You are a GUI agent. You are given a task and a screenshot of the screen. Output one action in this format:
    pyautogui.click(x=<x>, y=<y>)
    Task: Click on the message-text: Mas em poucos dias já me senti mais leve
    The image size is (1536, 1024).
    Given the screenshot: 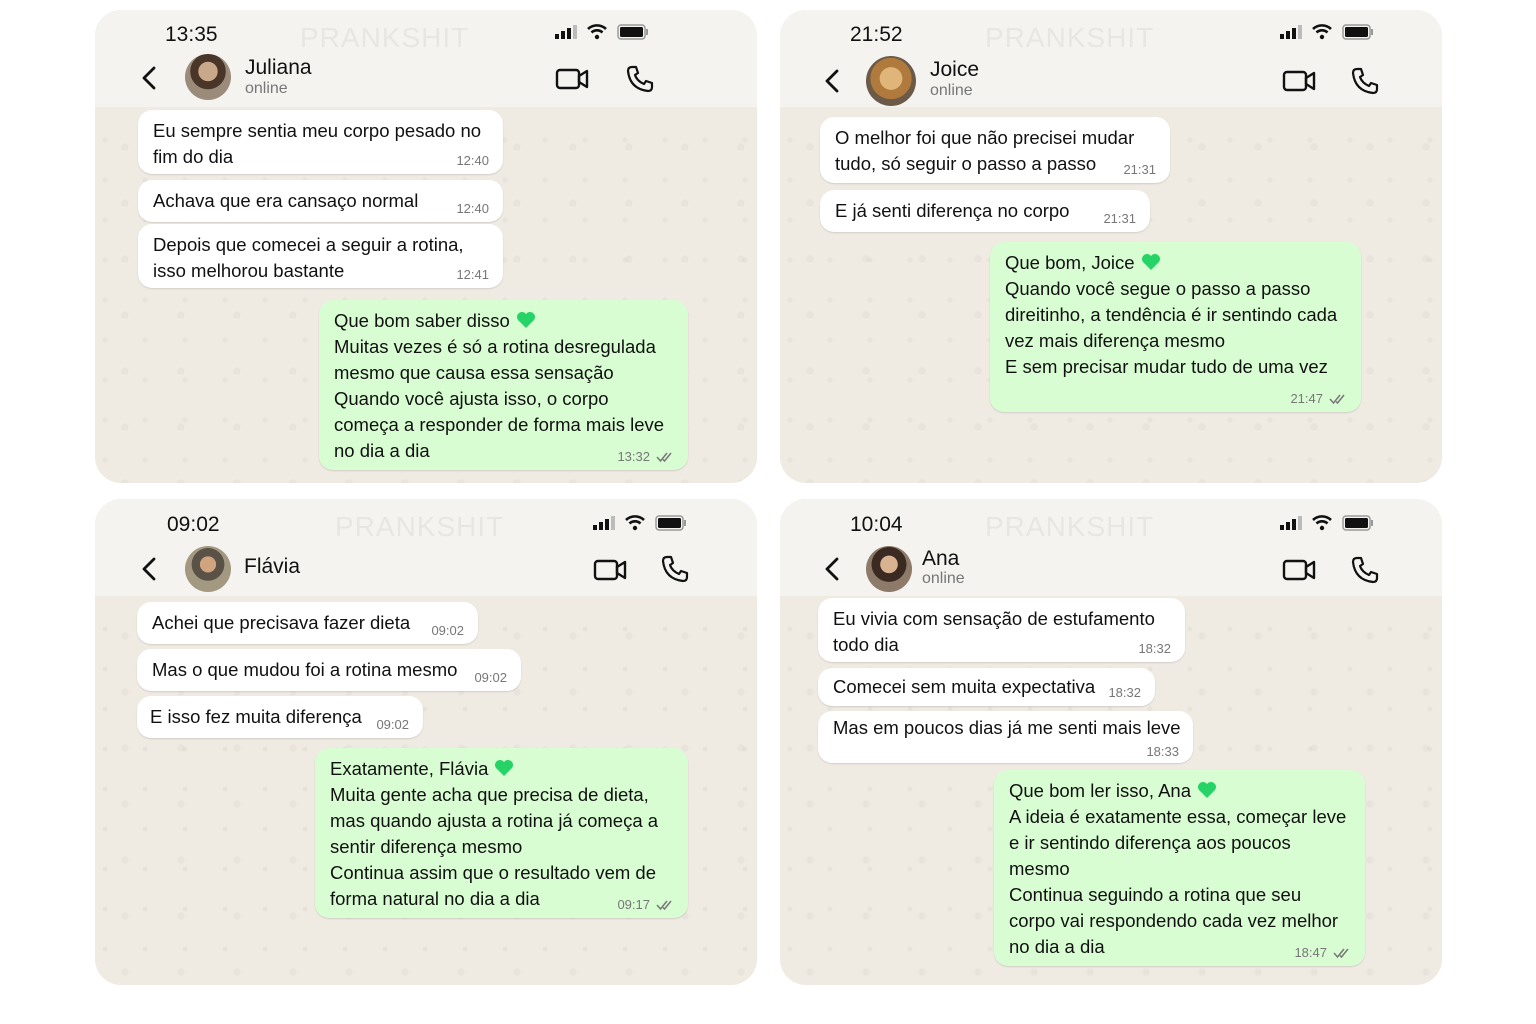 What is the action you would take?
    pyautogui.click(x=1007, y=727)
    